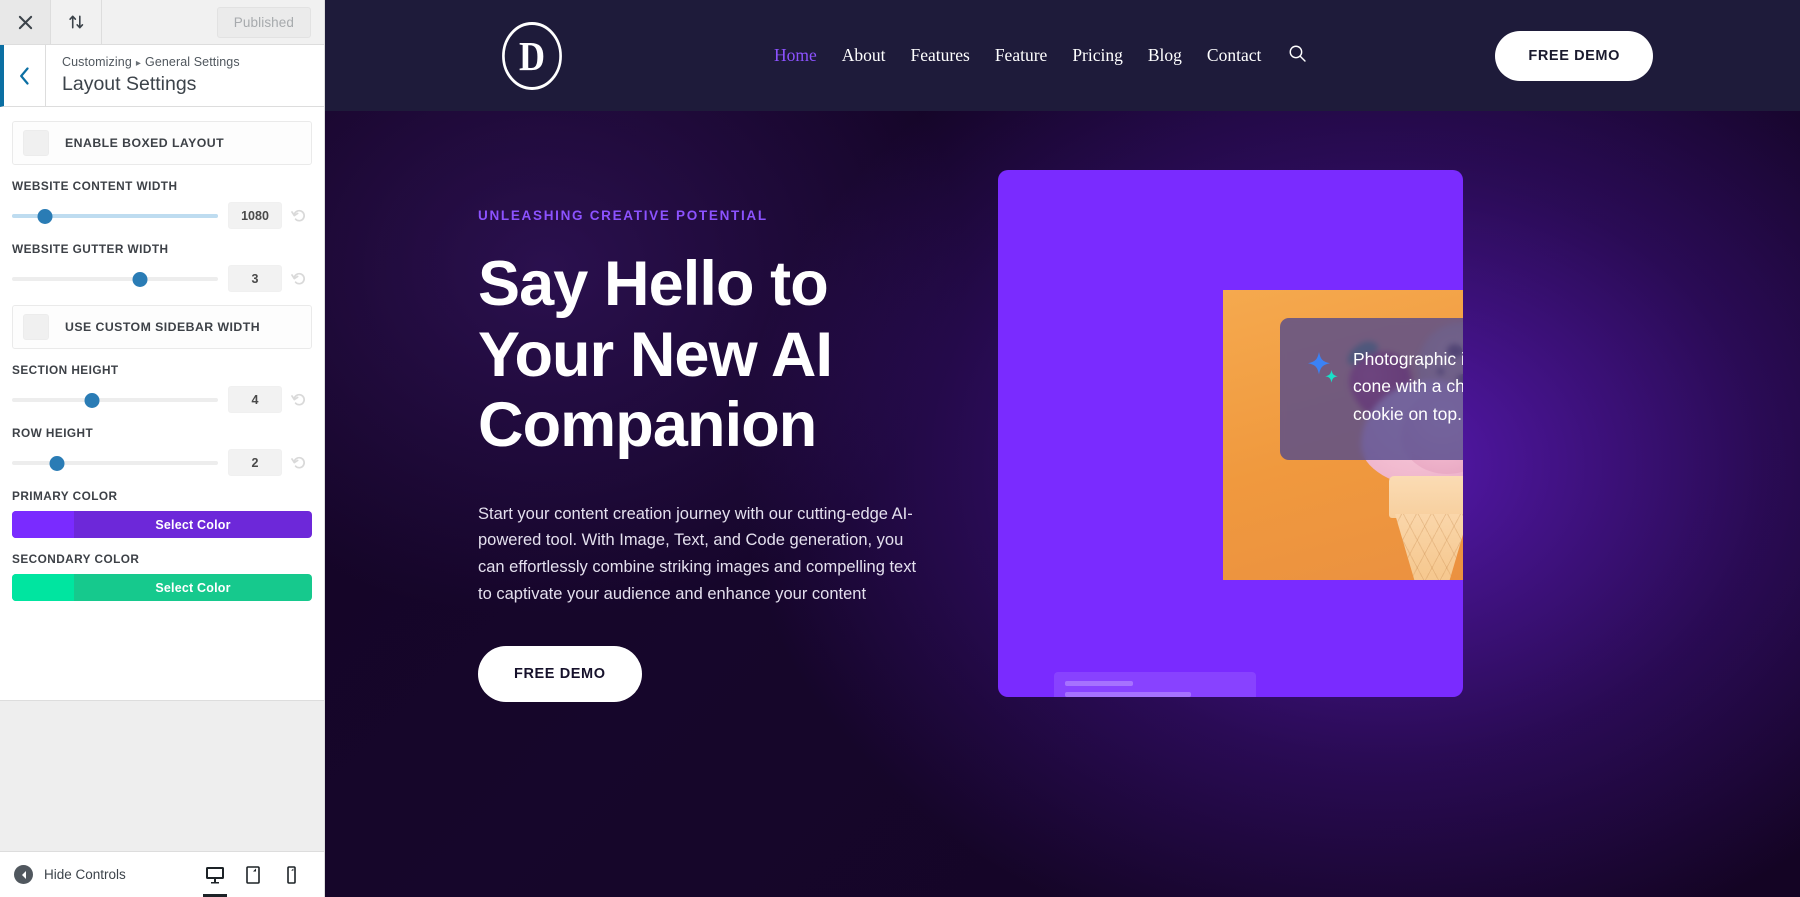 The height and width of the screenshot is (897, 1800). I want to click on hero-heading-line-3: Companion, so click(647, 425).